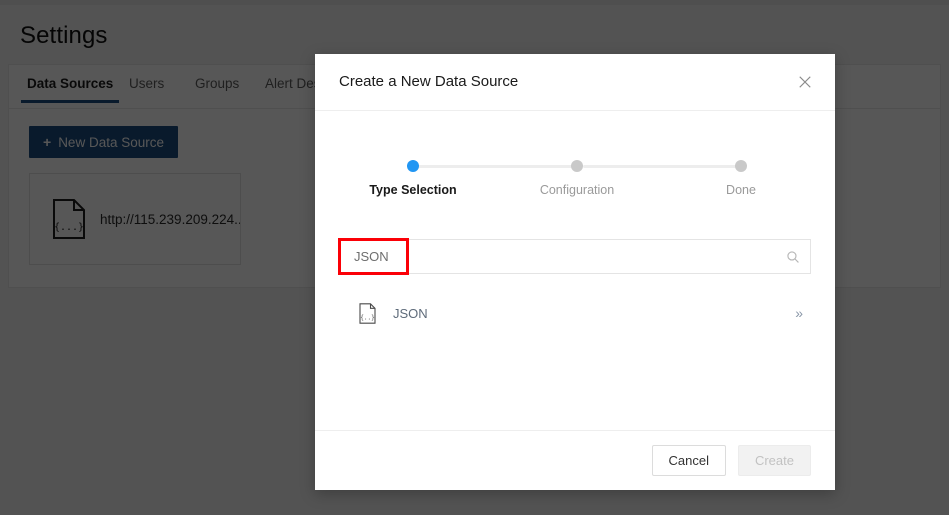 This screenshot has width=949, height=515. What do you see at coordinates (793, 257) in the screenshot?
I see `search-icon` at bounding box center [793, 257].